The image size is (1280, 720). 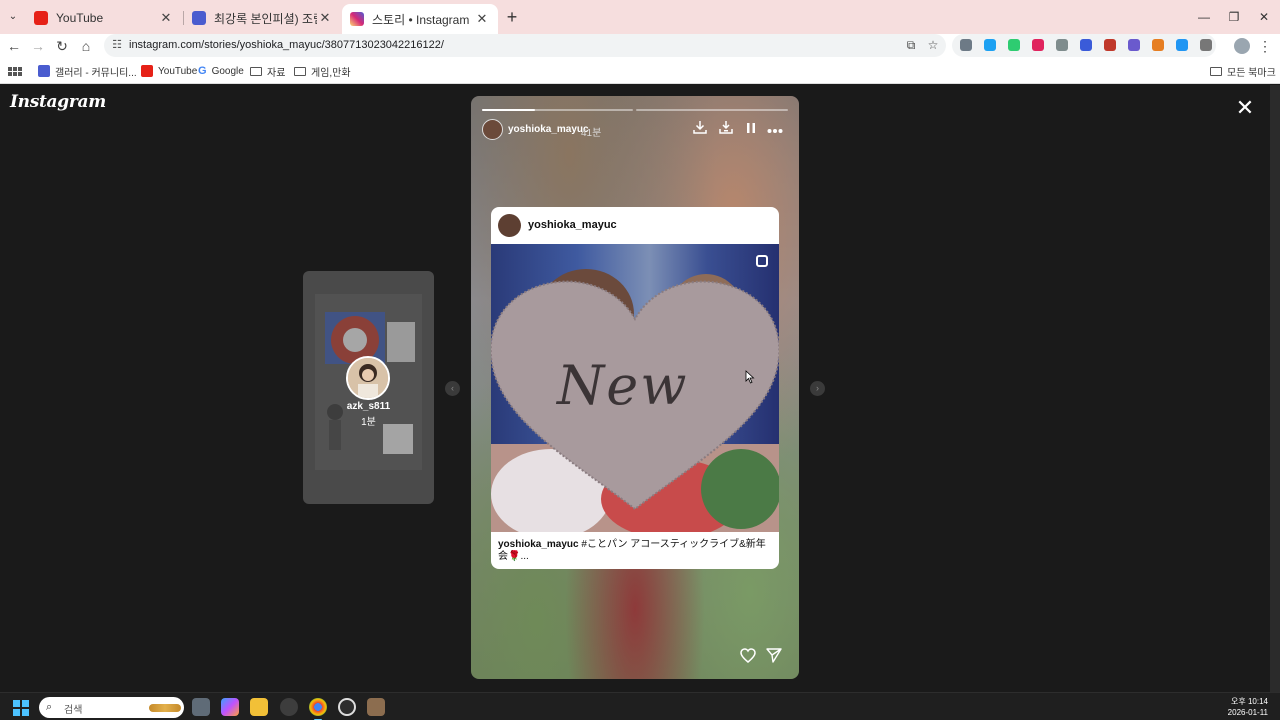 I want to click on gallery-favicon-icon, so click(x=44, y=71).